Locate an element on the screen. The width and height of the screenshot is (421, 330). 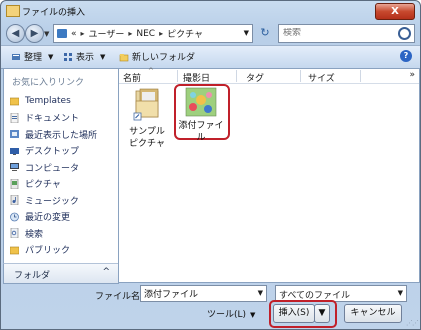
breadcrumb-users: ユーザー is located at coordinates (107, 33).